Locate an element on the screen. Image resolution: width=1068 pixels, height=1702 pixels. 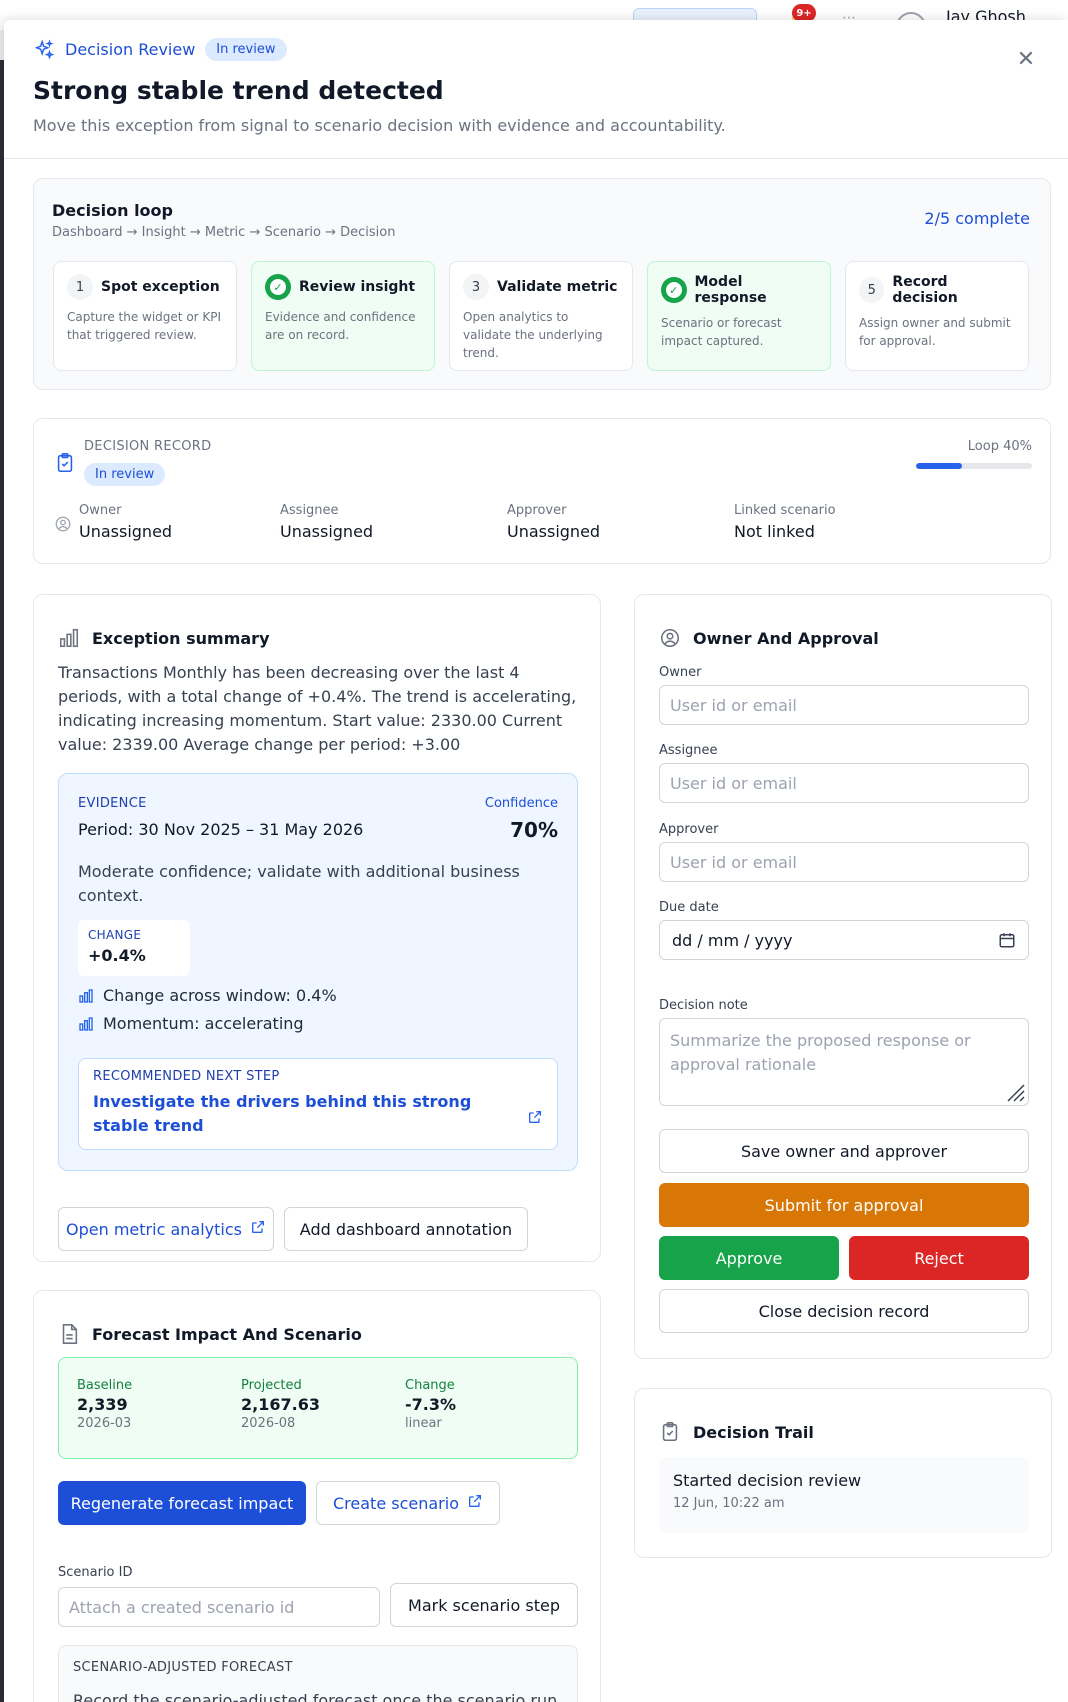
bullet-text: Momentum: accelerating is located at coordinates (203, 1023).